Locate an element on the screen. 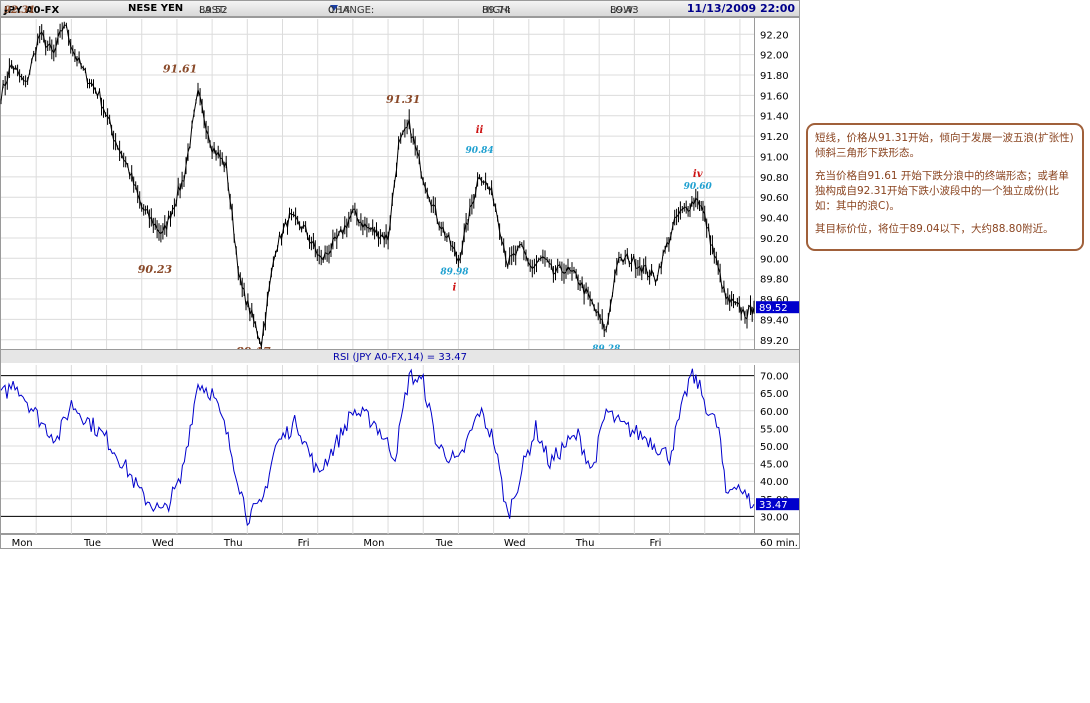 The image size is (1090, 703). wave-label: 90.60 is located at coordinates (698, 187).